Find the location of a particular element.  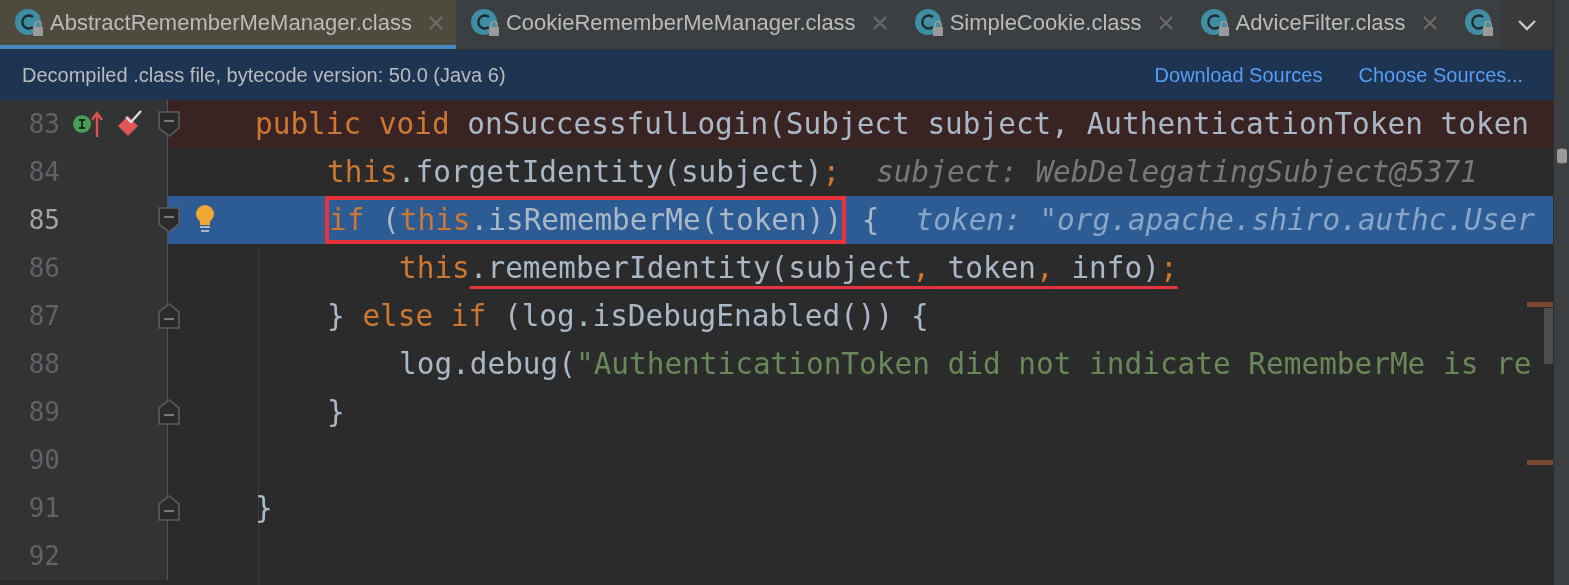

underlined-code: .rememberIdentity(subject, token, info); is located at coordinates (823, 268).